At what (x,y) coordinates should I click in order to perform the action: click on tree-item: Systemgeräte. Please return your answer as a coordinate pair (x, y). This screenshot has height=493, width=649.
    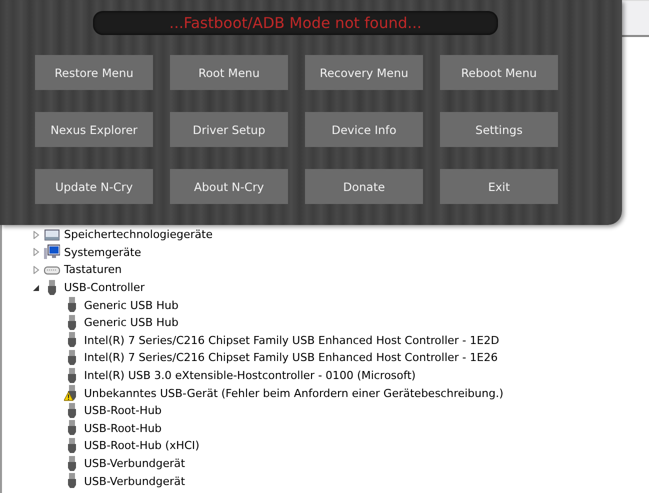
    Looking at the image, I should click on (103, 252).